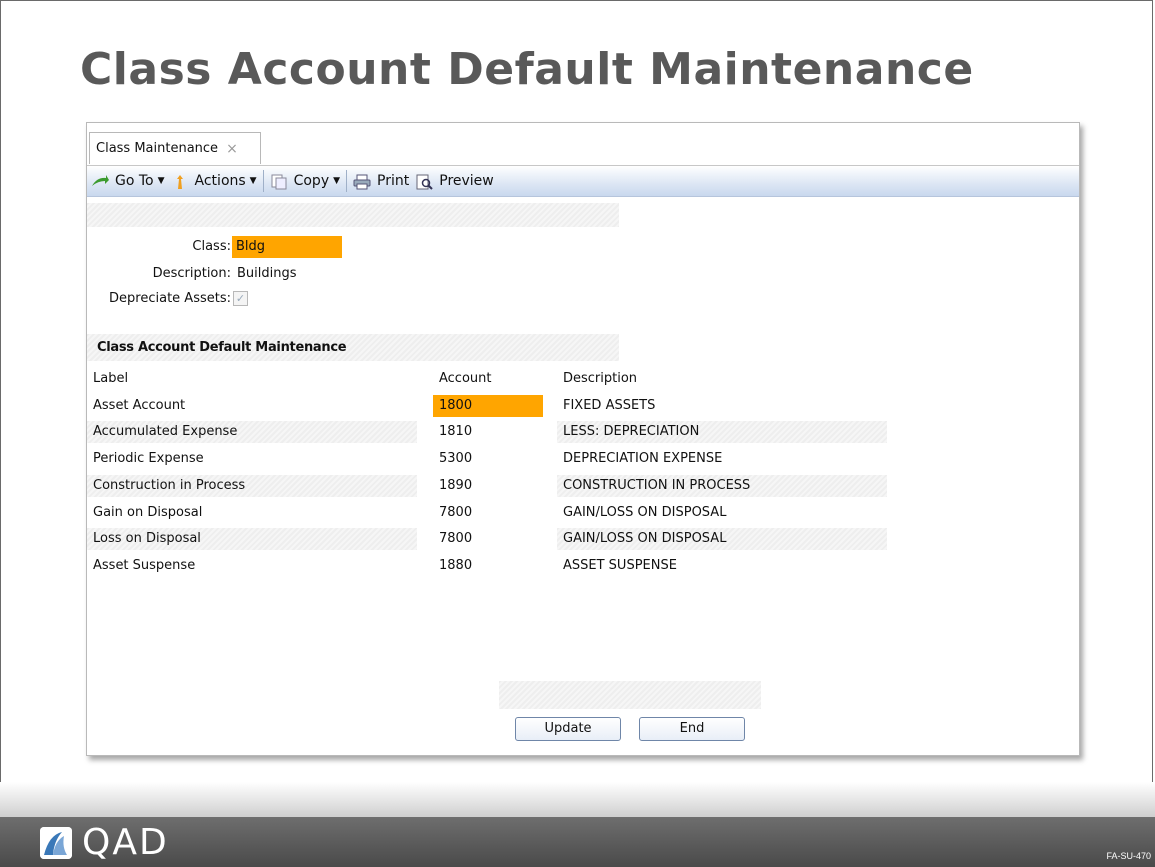 Image resolution: width=1155 pixels, height=867 pixels. Describe the element at coordinates (180, 181) in the screenshot. I see `actions-icon` at that location.